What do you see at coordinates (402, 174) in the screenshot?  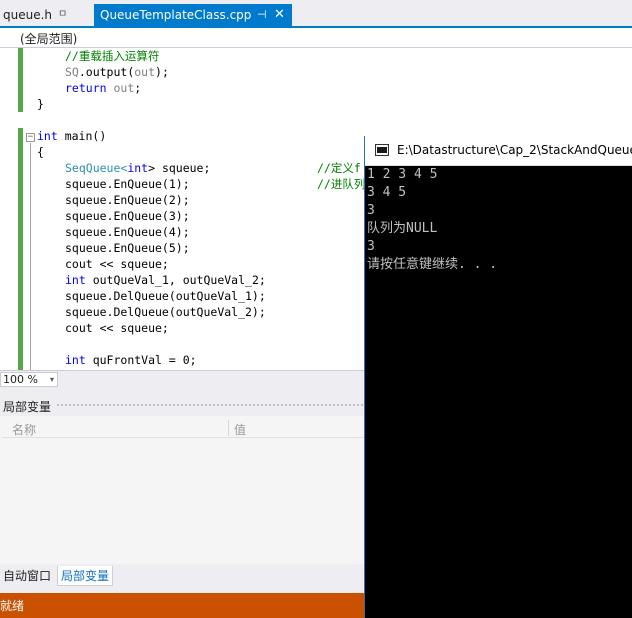 I see `console-line: 1 2 3 4 5` at bounding box center [402, 174].